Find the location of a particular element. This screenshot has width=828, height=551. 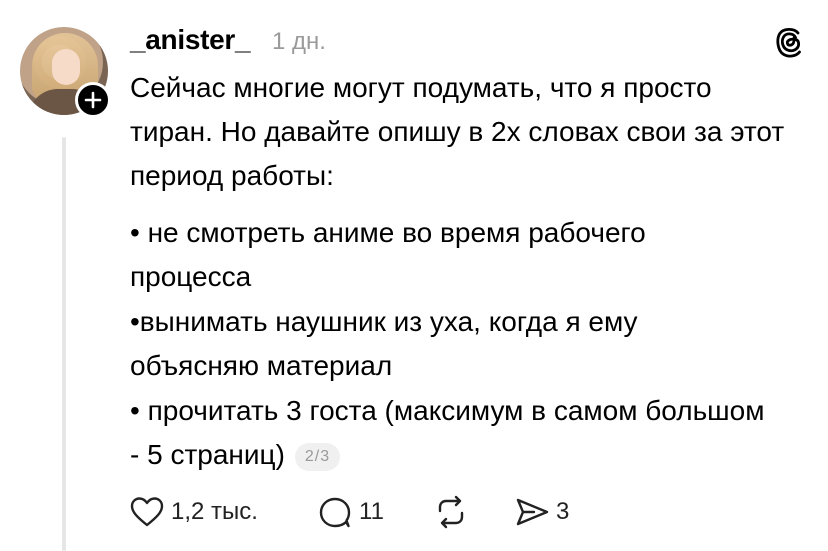

send-icon is located at coordinates (532, 512).